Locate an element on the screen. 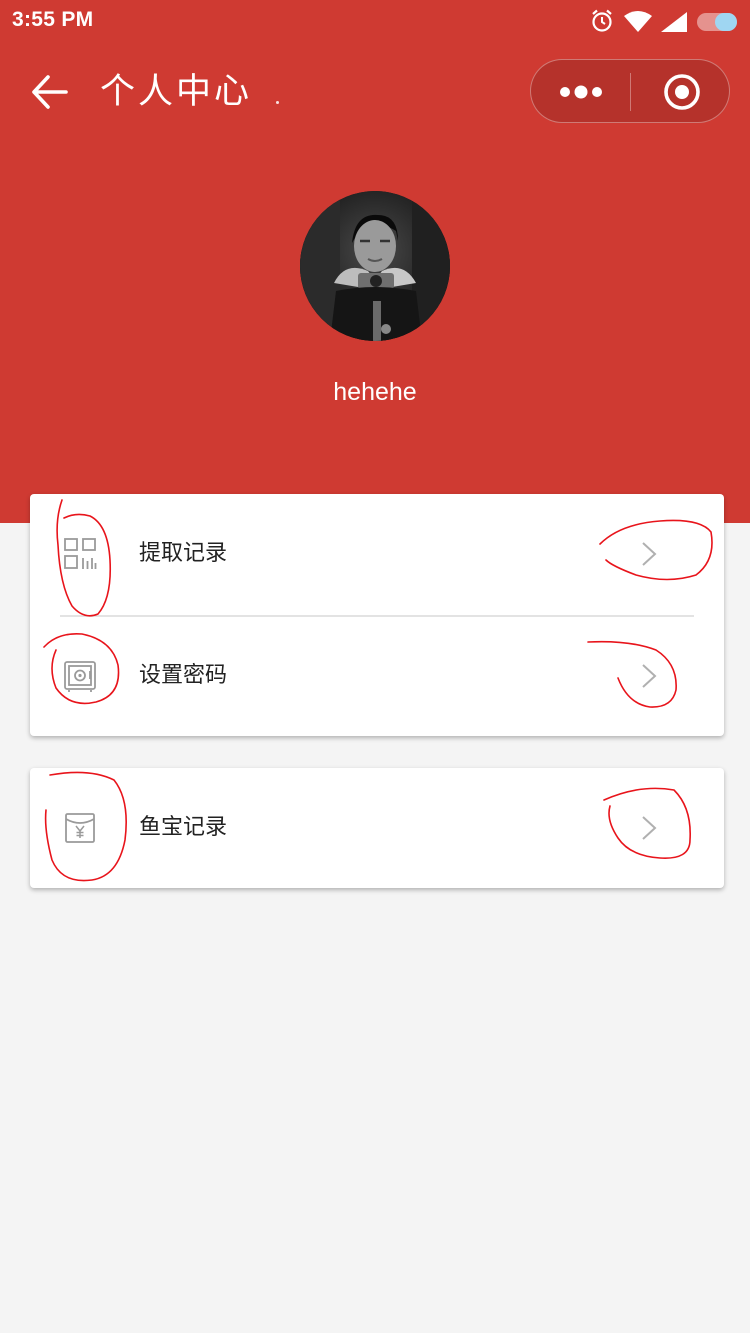  username: hehehe is located at coordinates (375, 392).